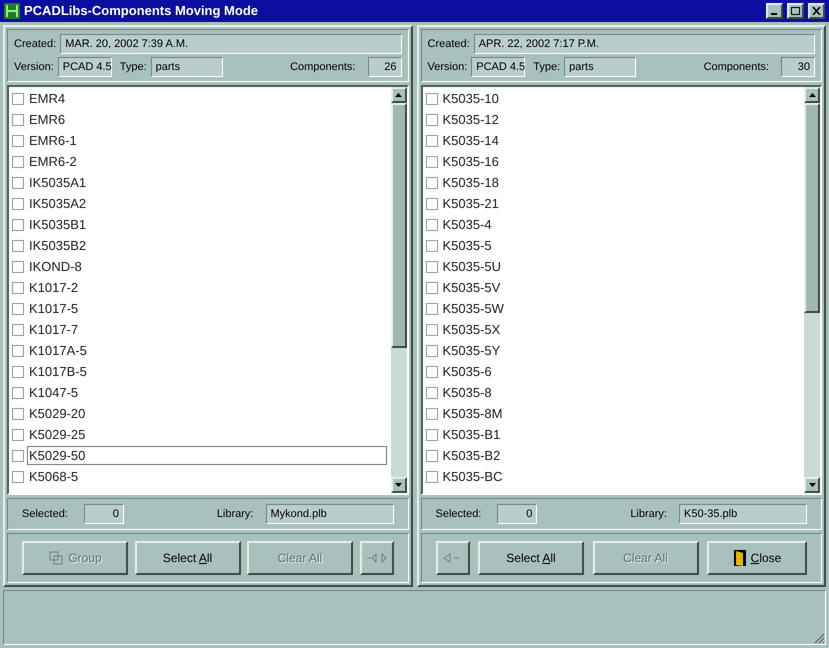 The width and height of the screenshot is (829, 648). I want to click on component-item: K5029-50, so click(206, 455).